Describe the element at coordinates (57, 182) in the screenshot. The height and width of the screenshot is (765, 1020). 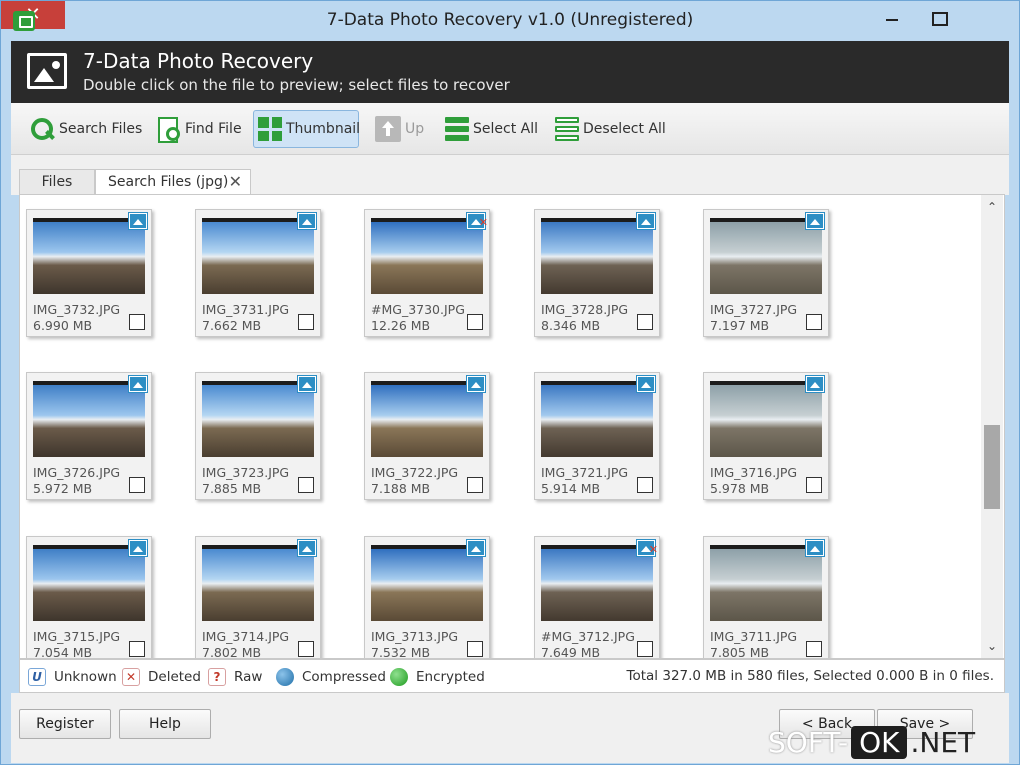
I see `tab-files: Files` at that location.